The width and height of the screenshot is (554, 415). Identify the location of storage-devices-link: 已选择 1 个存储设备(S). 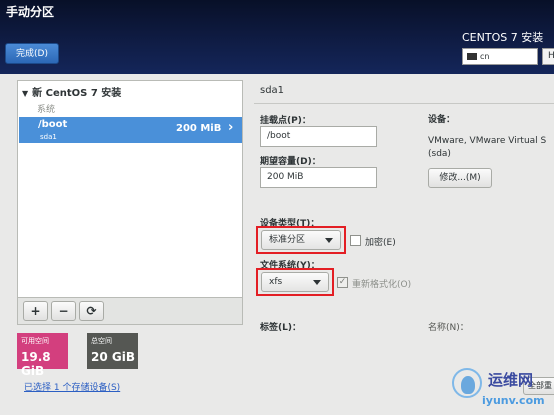
(72, 386).